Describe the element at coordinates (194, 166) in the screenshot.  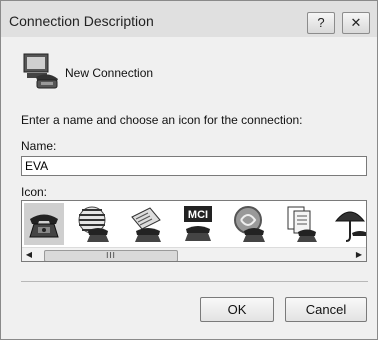
I see `connection-name-input` at that location.